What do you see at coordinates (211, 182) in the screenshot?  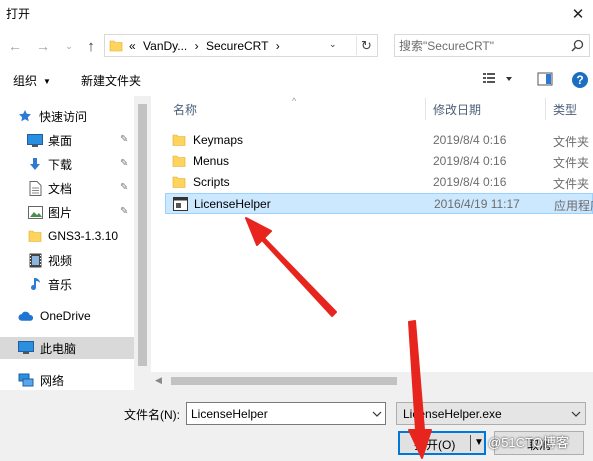 I see `file-name: Scripts` at bounding box center [211, 182].